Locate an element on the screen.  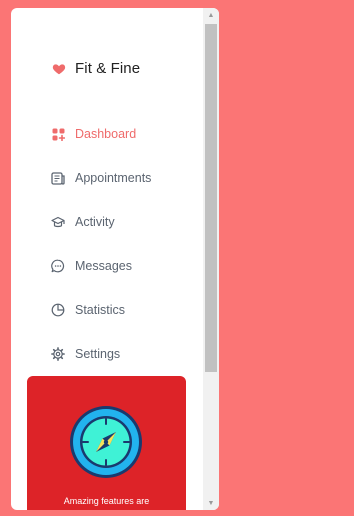
brand-title: Fit & Fine is located at coordinates (108, 68).